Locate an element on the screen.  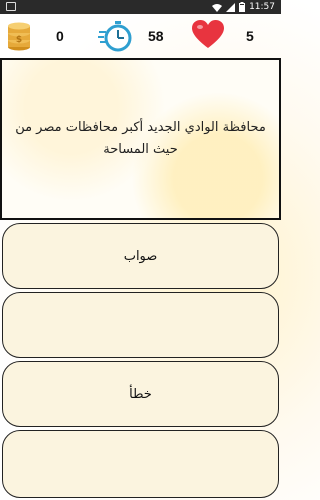
game-hud: $ 0 58 5 is located at coordinates (140, 36).